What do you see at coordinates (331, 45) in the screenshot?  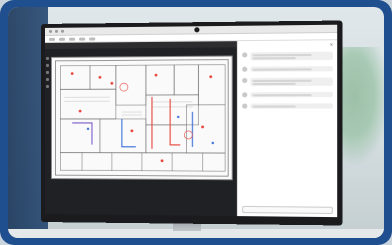 I see `close-icon: ×` at bounding box center [331, 45].